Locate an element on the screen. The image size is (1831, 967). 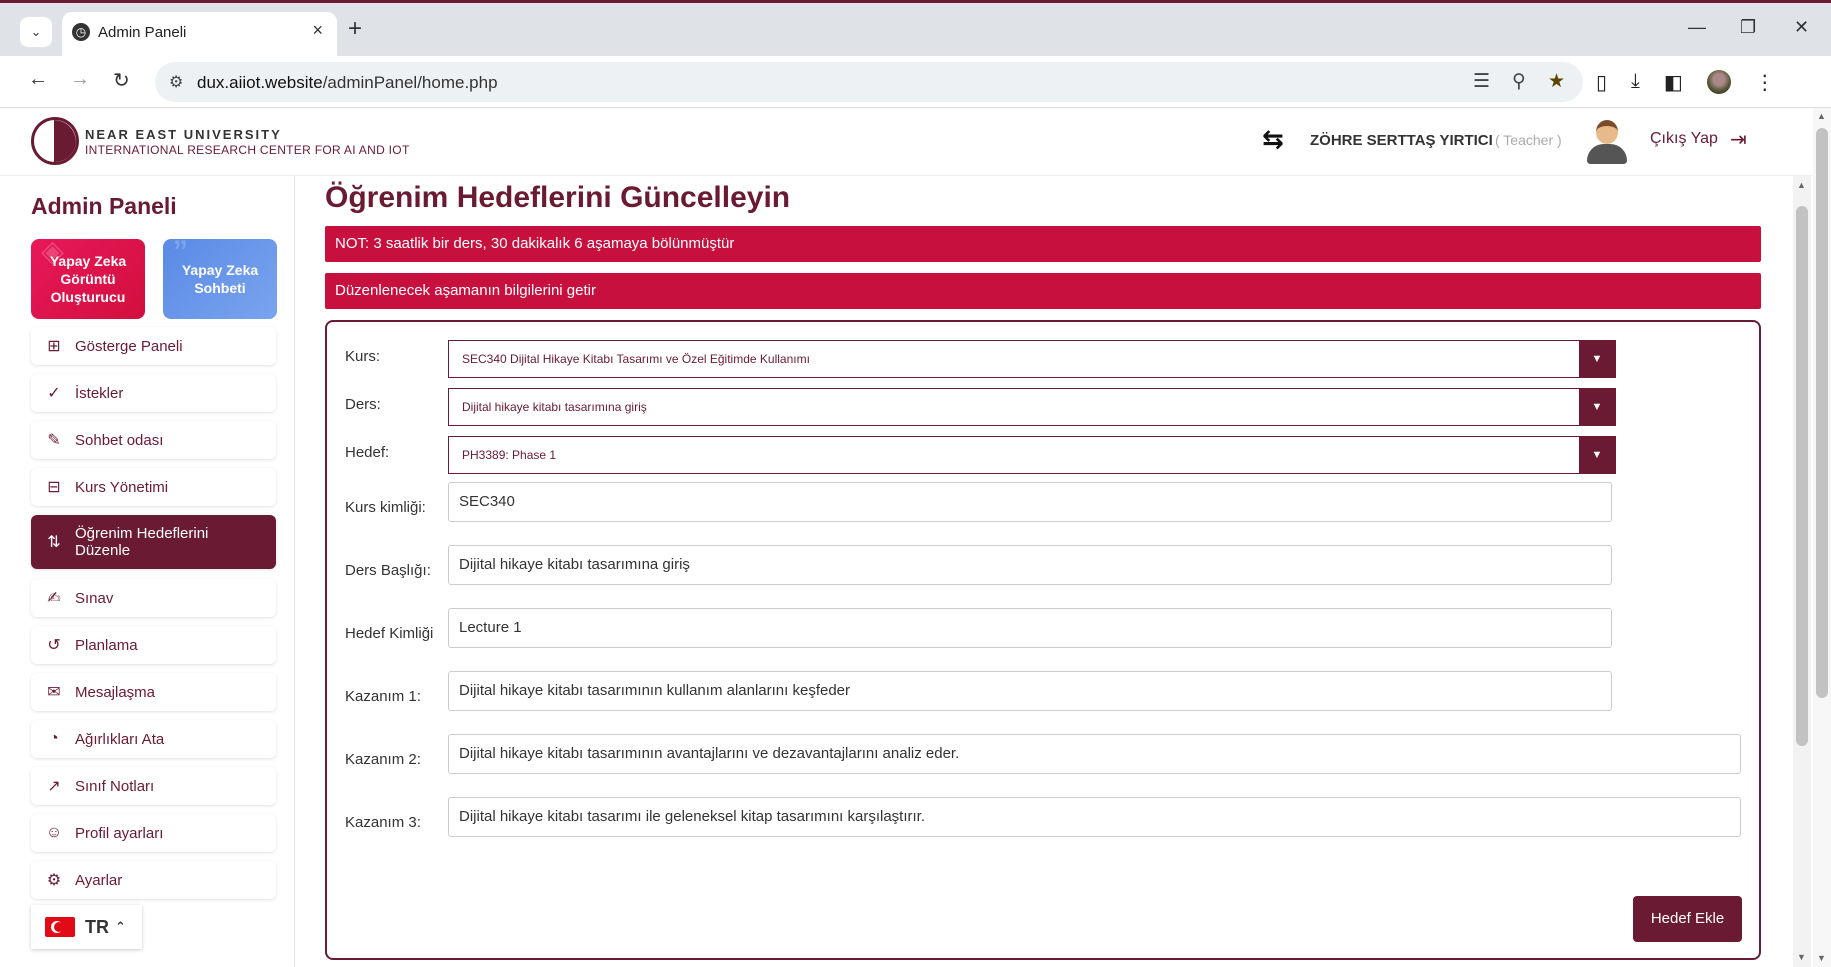
close-icon: × is located at coordinates (317, 30).